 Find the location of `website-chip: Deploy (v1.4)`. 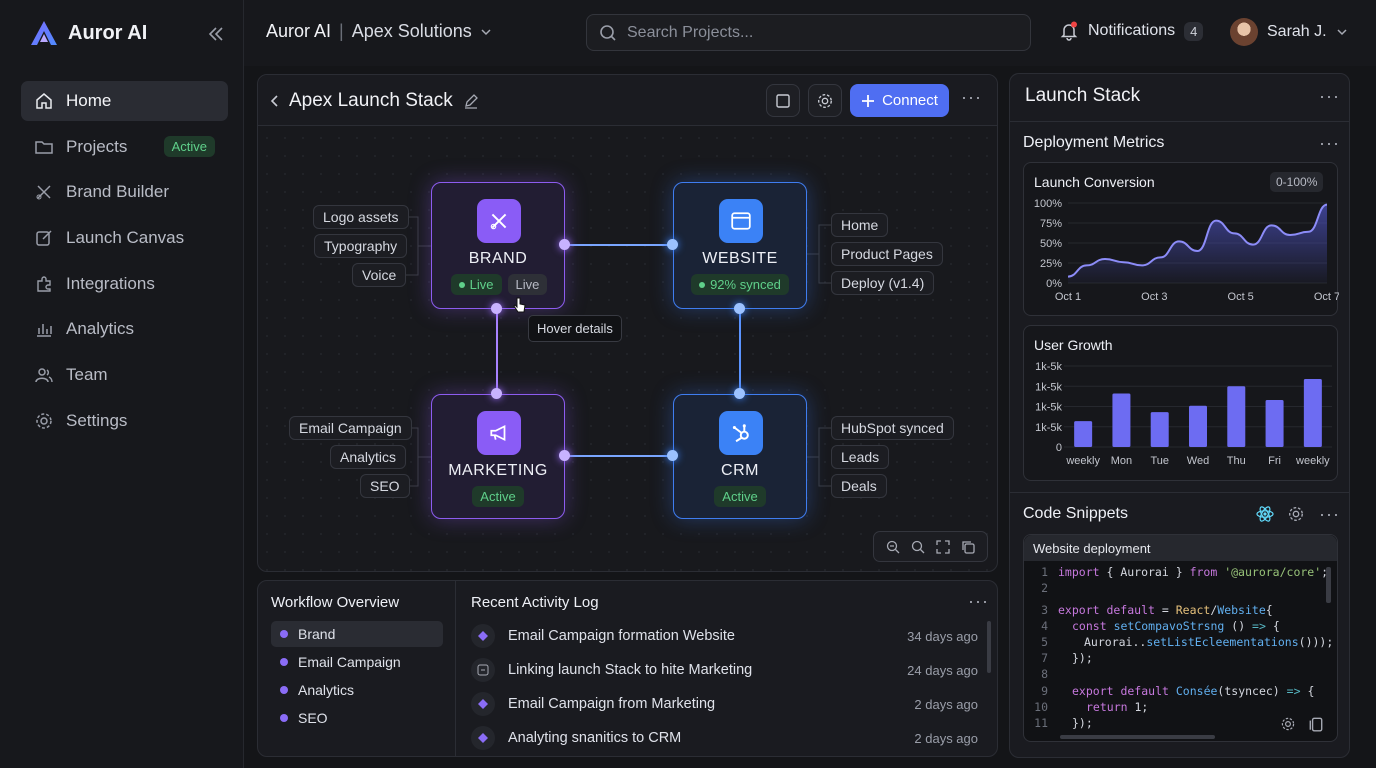

website-chip: Deploy (v1.4) is located at coordinates (883, 283).